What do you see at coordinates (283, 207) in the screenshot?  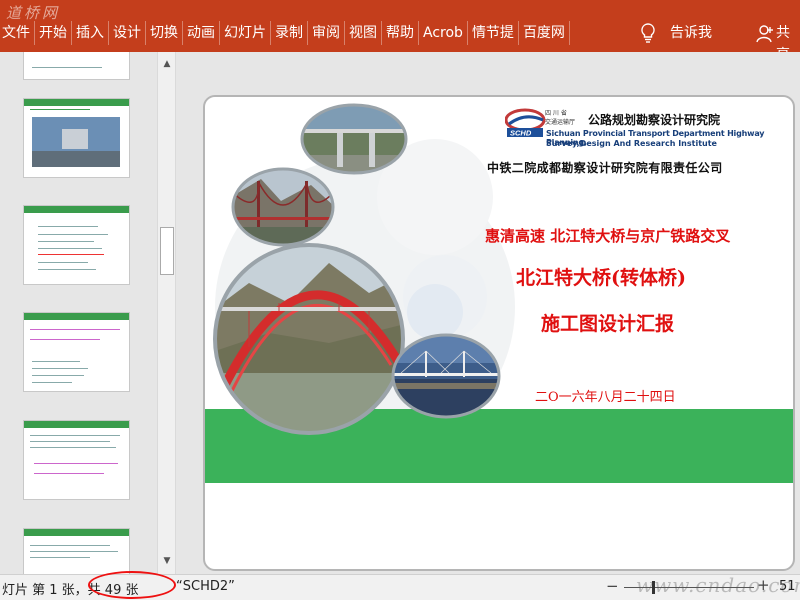 I see `bridge-photo-suspension` at bounding box center [283, 207].